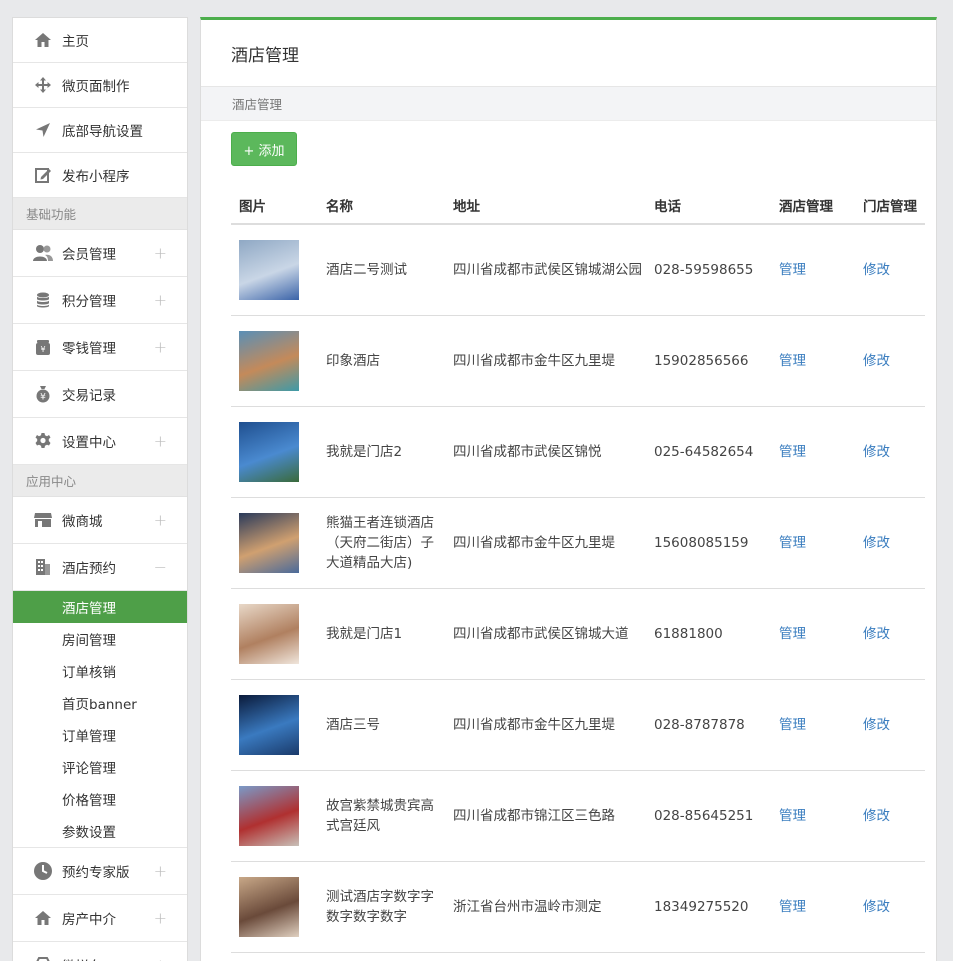 This screenshot has width=953, height=961. I want to click on building-icon, so click(43, 567).